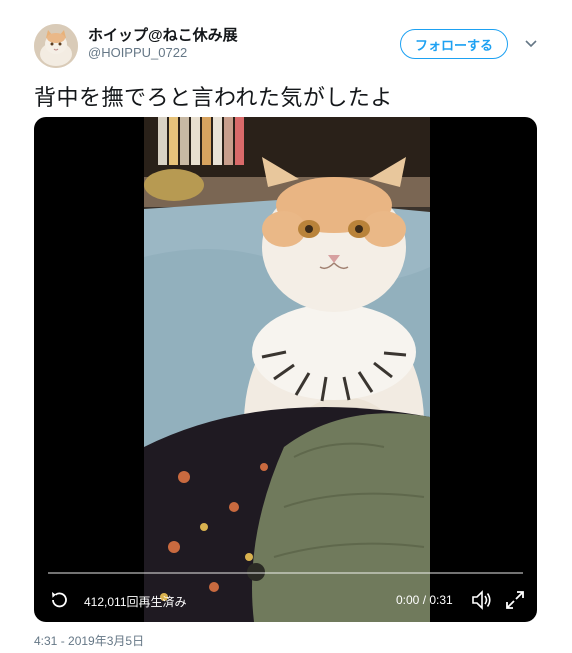 The height and width of the screenshot is (653, 572). Describe the element at coordinates (531, 44) in the screenshot. I see `chevron-down-icon` at that location.